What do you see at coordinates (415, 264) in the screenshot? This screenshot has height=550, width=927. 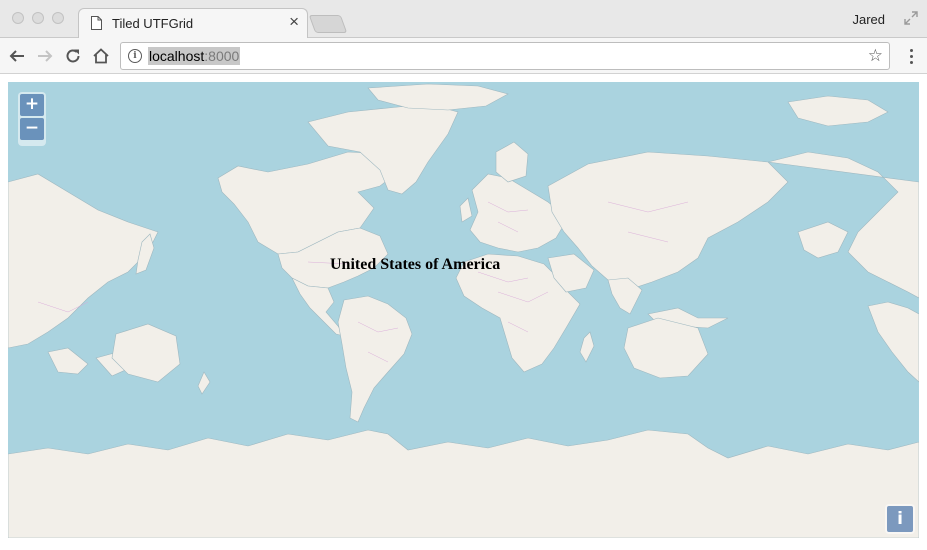 I see `country-hover-label: United States of America` at bounding box center [415, 264].